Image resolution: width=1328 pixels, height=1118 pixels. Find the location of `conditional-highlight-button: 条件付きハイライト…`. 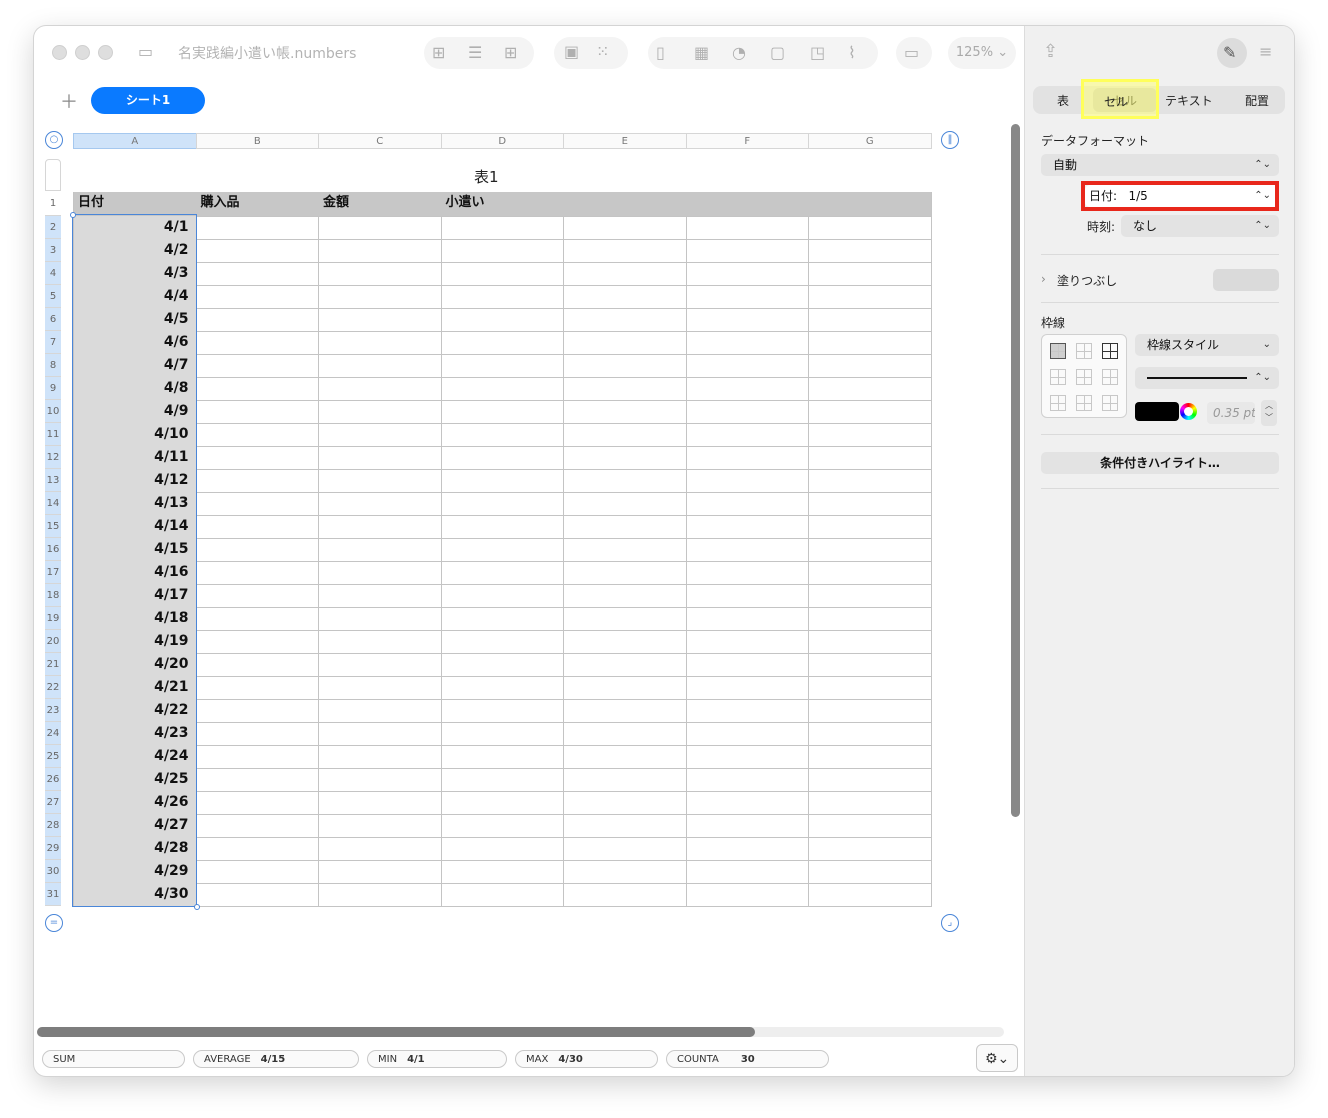

conditional-highlight-button: 条件付きハイライト… is located at coordinates (1160, 463).